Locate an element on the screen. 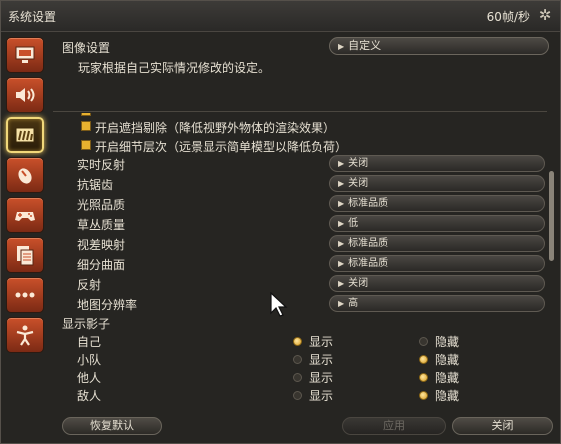 Image resolution: width=561 pixels, height=444 pixels. setting-label: 视差映射 is located at coordinates (101, 245).